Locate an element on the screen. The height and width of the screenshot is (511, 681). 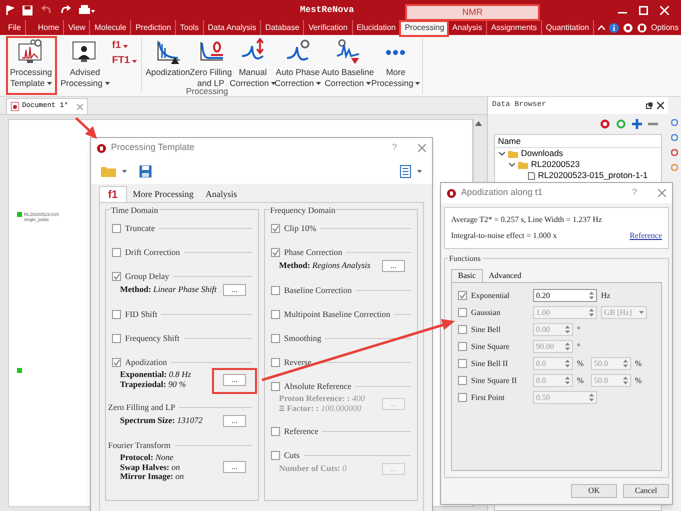
spin-field: 0.20 is located at coordinates (565, 295).